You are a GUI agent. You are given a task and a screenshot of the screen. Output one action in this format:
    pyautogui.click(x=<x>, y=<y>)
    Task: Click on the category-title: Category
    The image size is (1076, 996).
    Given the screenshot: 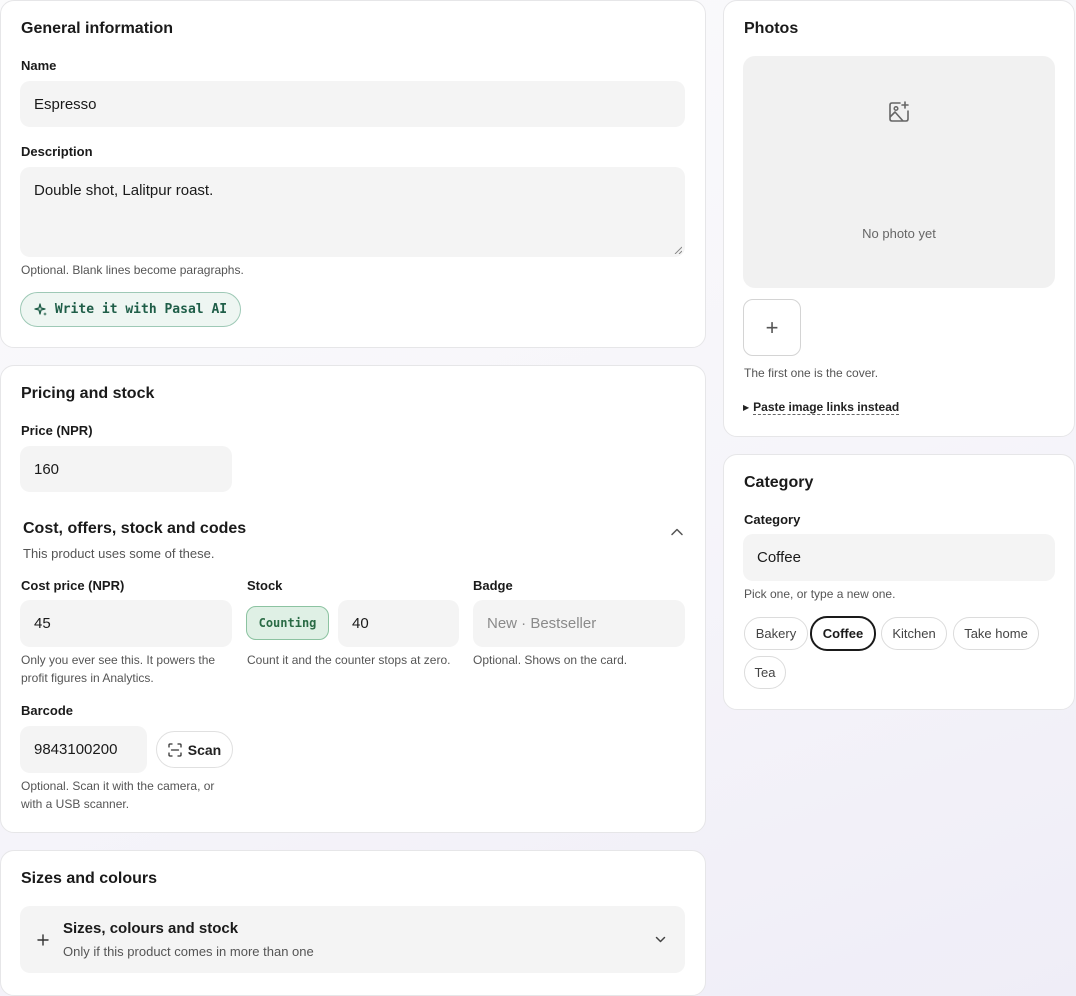 What is the action you would take?
    pyautogui.click(x=779, y=482)
    